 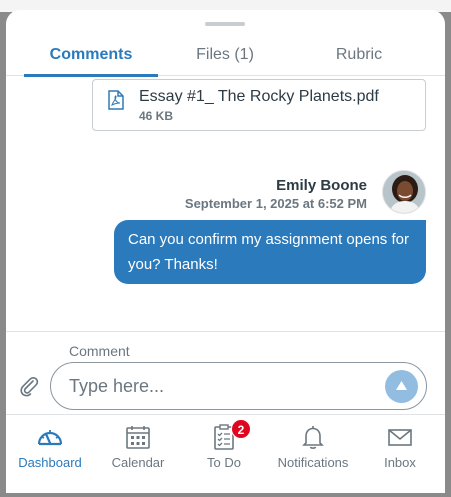 I want to click on tab-rubric: Rubric, so click(x=359, y=58).